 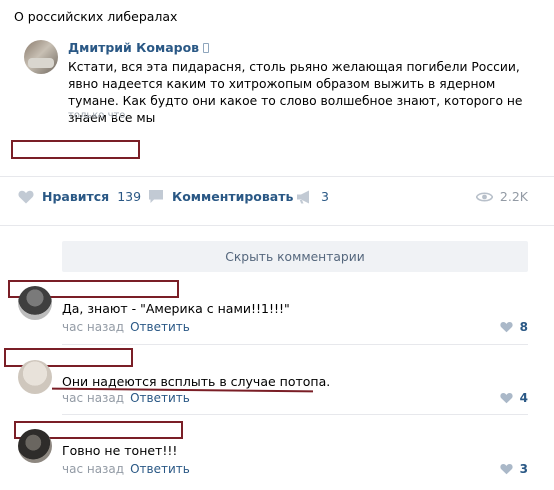 I want to click on comment-like-count: 4, so click(x=523, y=398).